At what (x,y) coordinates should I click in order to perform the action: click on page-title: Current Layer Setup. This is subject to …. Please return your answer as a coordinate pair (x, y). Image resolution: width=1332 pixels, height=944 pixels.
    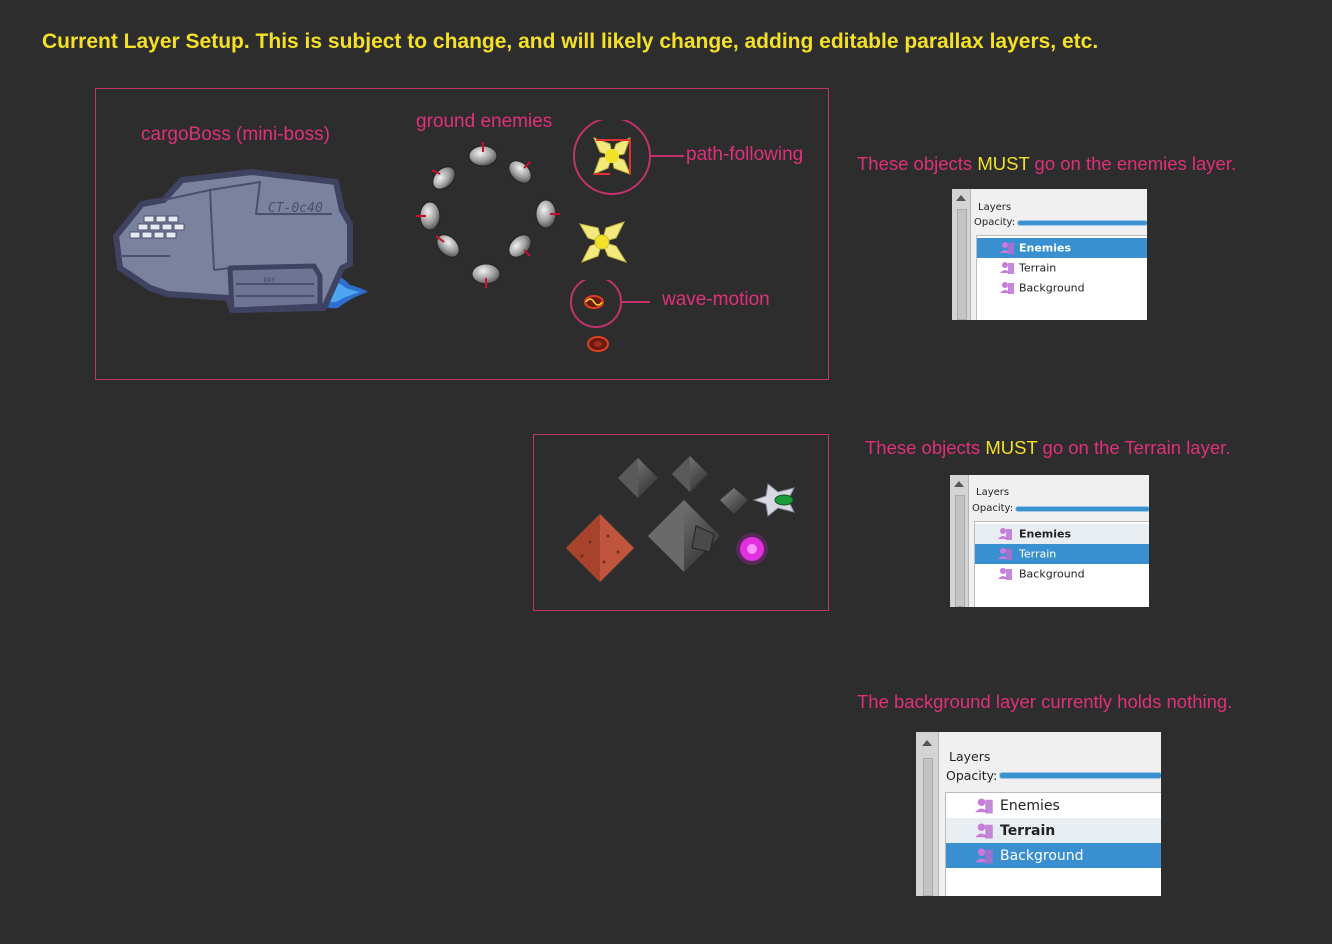
    Looking at the image, I should click on (570, 41).